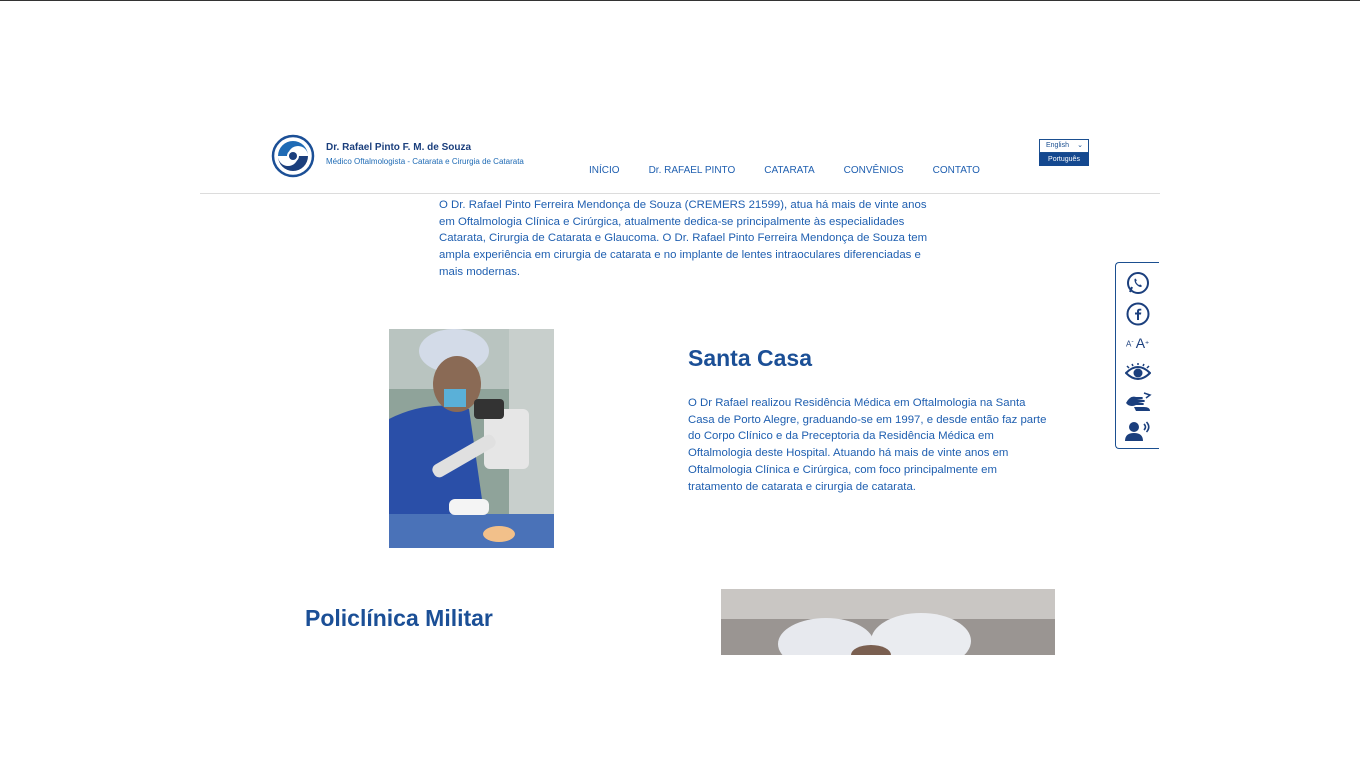 Image resolution: width=1360 pixels, height=768 pixels. Describe the element at coordinates (1137, 402) in the screenshot. I see `sign-language-icon` at that location.